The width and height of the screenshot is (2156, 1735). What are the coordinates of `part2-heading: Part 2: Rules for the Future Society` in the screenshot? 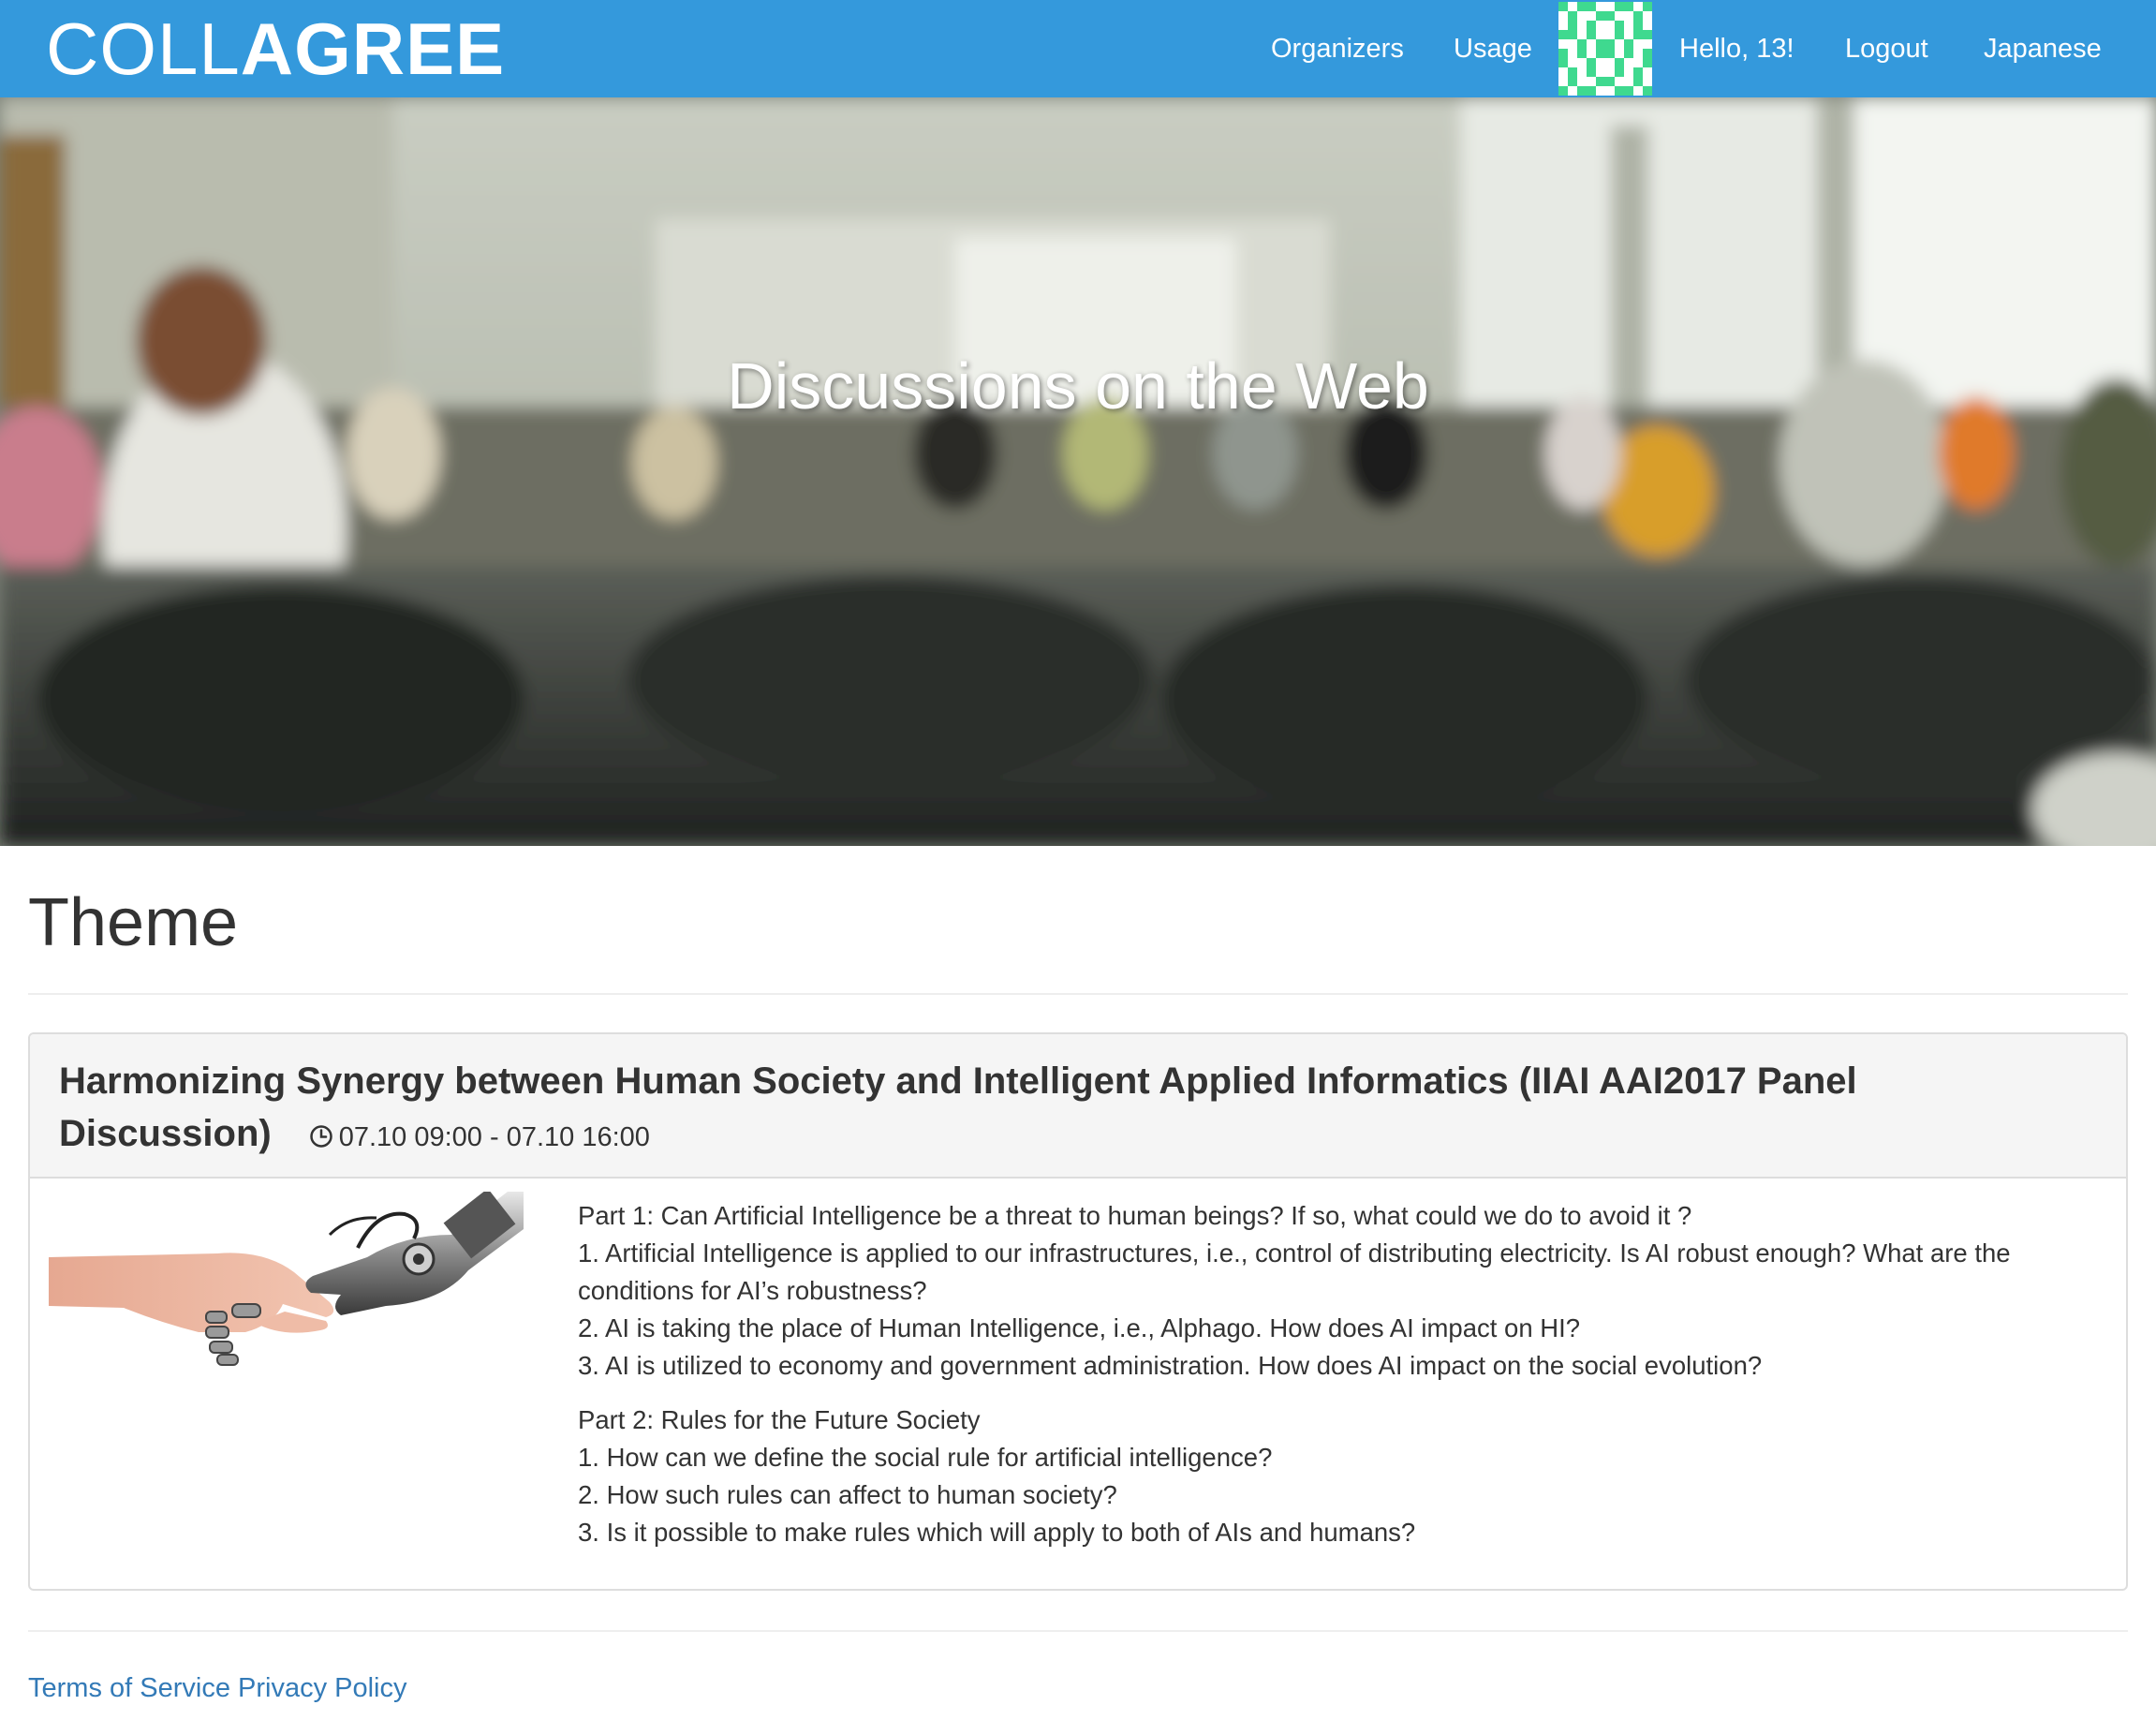 It's located at (779, 1420).